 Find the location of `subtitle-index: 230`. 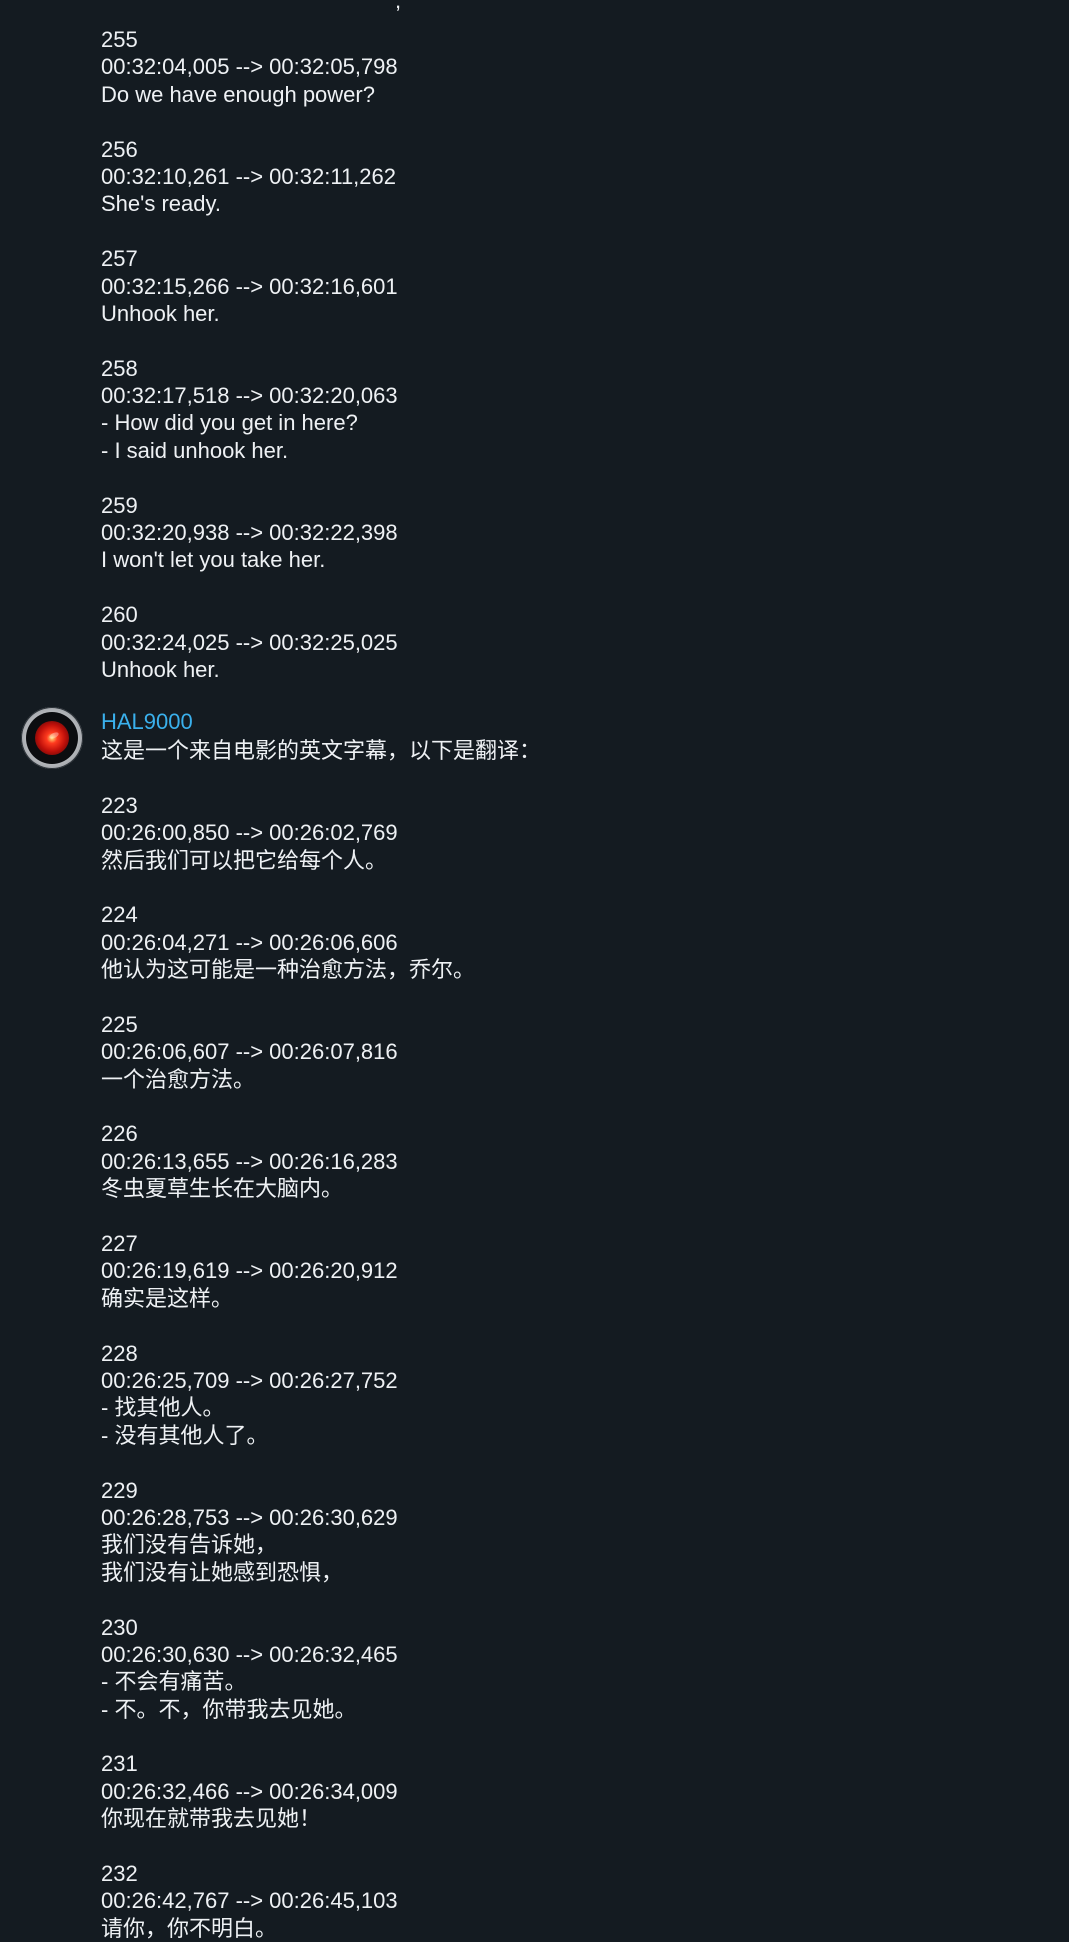

subtitle-index: 230 is located at coordinates (119, 1627).